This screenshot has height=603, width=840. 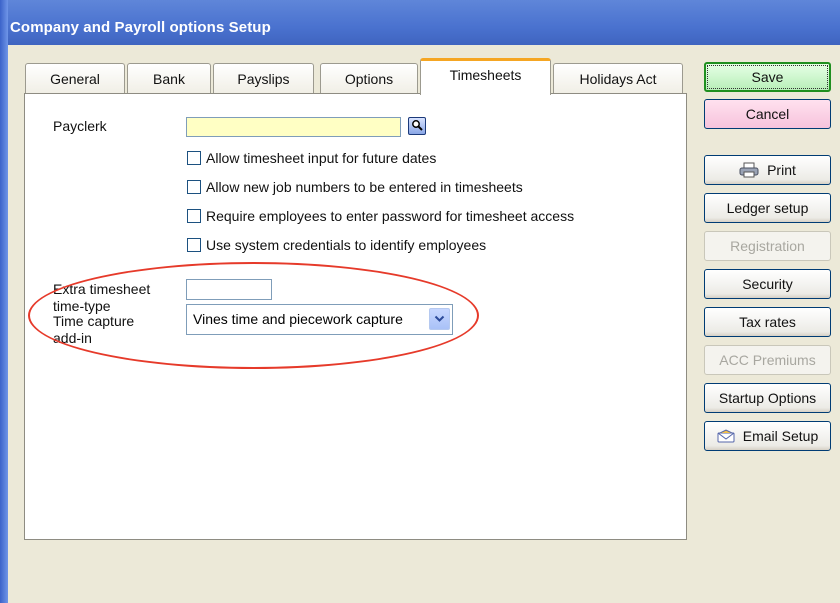 What do you see at coordinates (263, 78) in the screenshot?
I see `tab-payslips: Payslips` at bounding box center [263, 78].